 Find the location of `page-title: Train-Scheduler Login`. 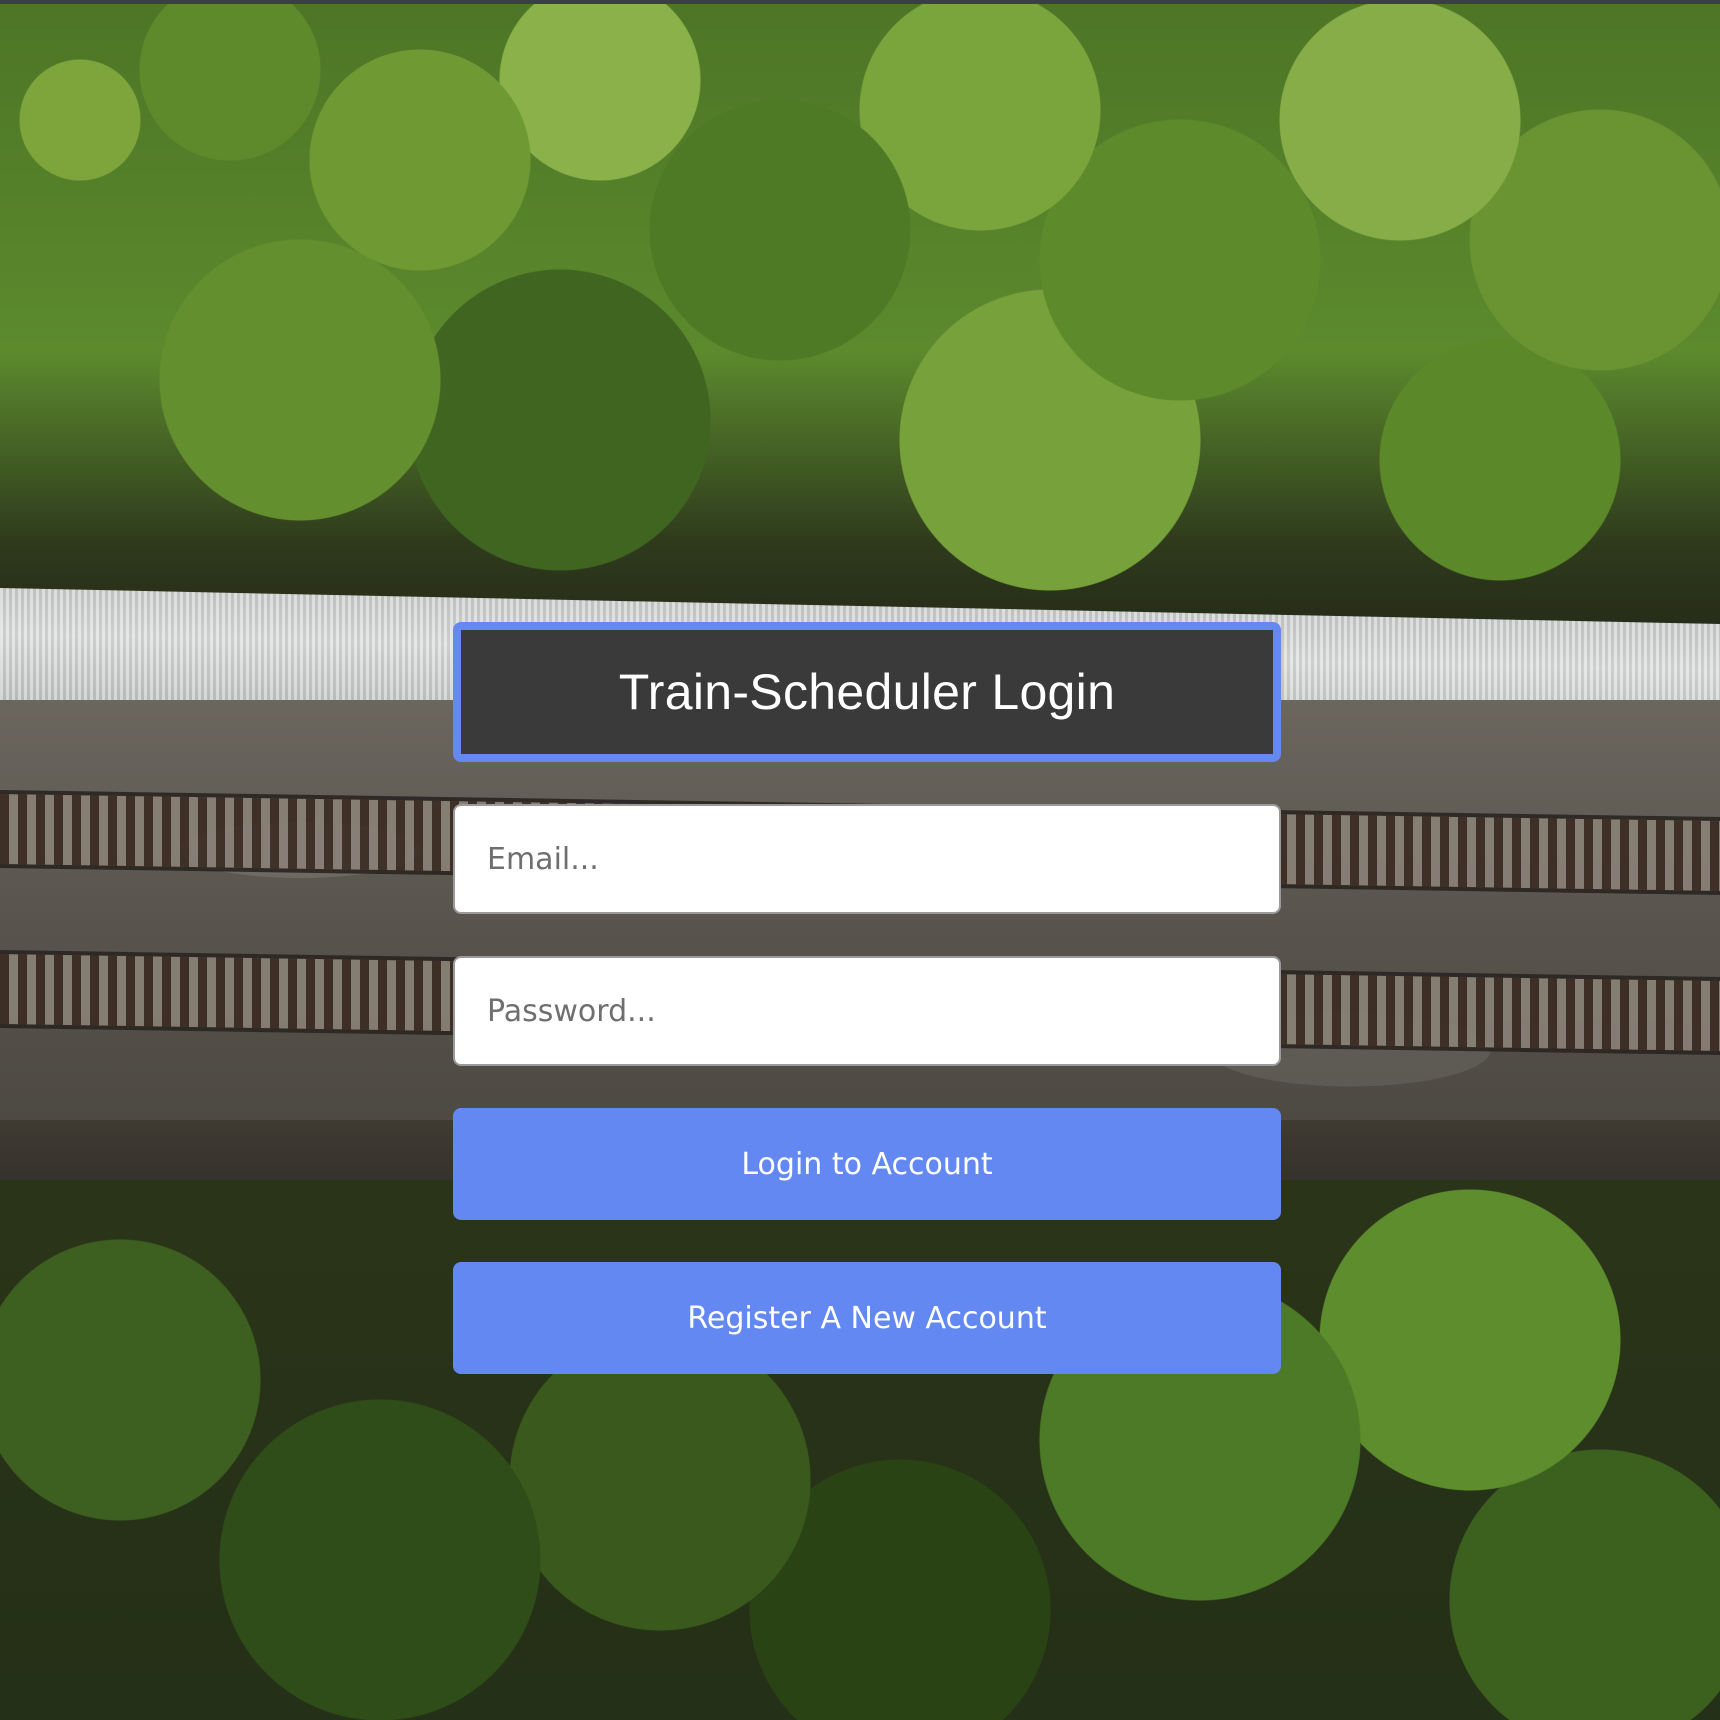

page-title: Train-Scheduler Login is located at coordinates (867, 692).